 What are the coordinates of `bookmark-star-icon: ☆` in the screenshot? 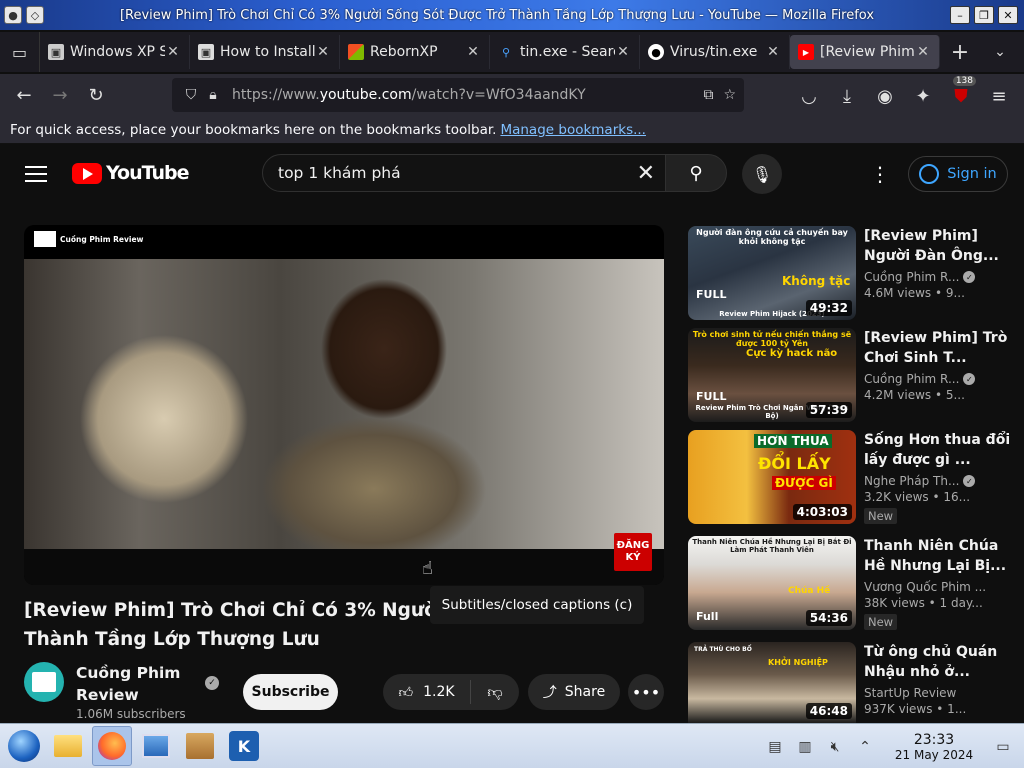 It's located at (729, 95).